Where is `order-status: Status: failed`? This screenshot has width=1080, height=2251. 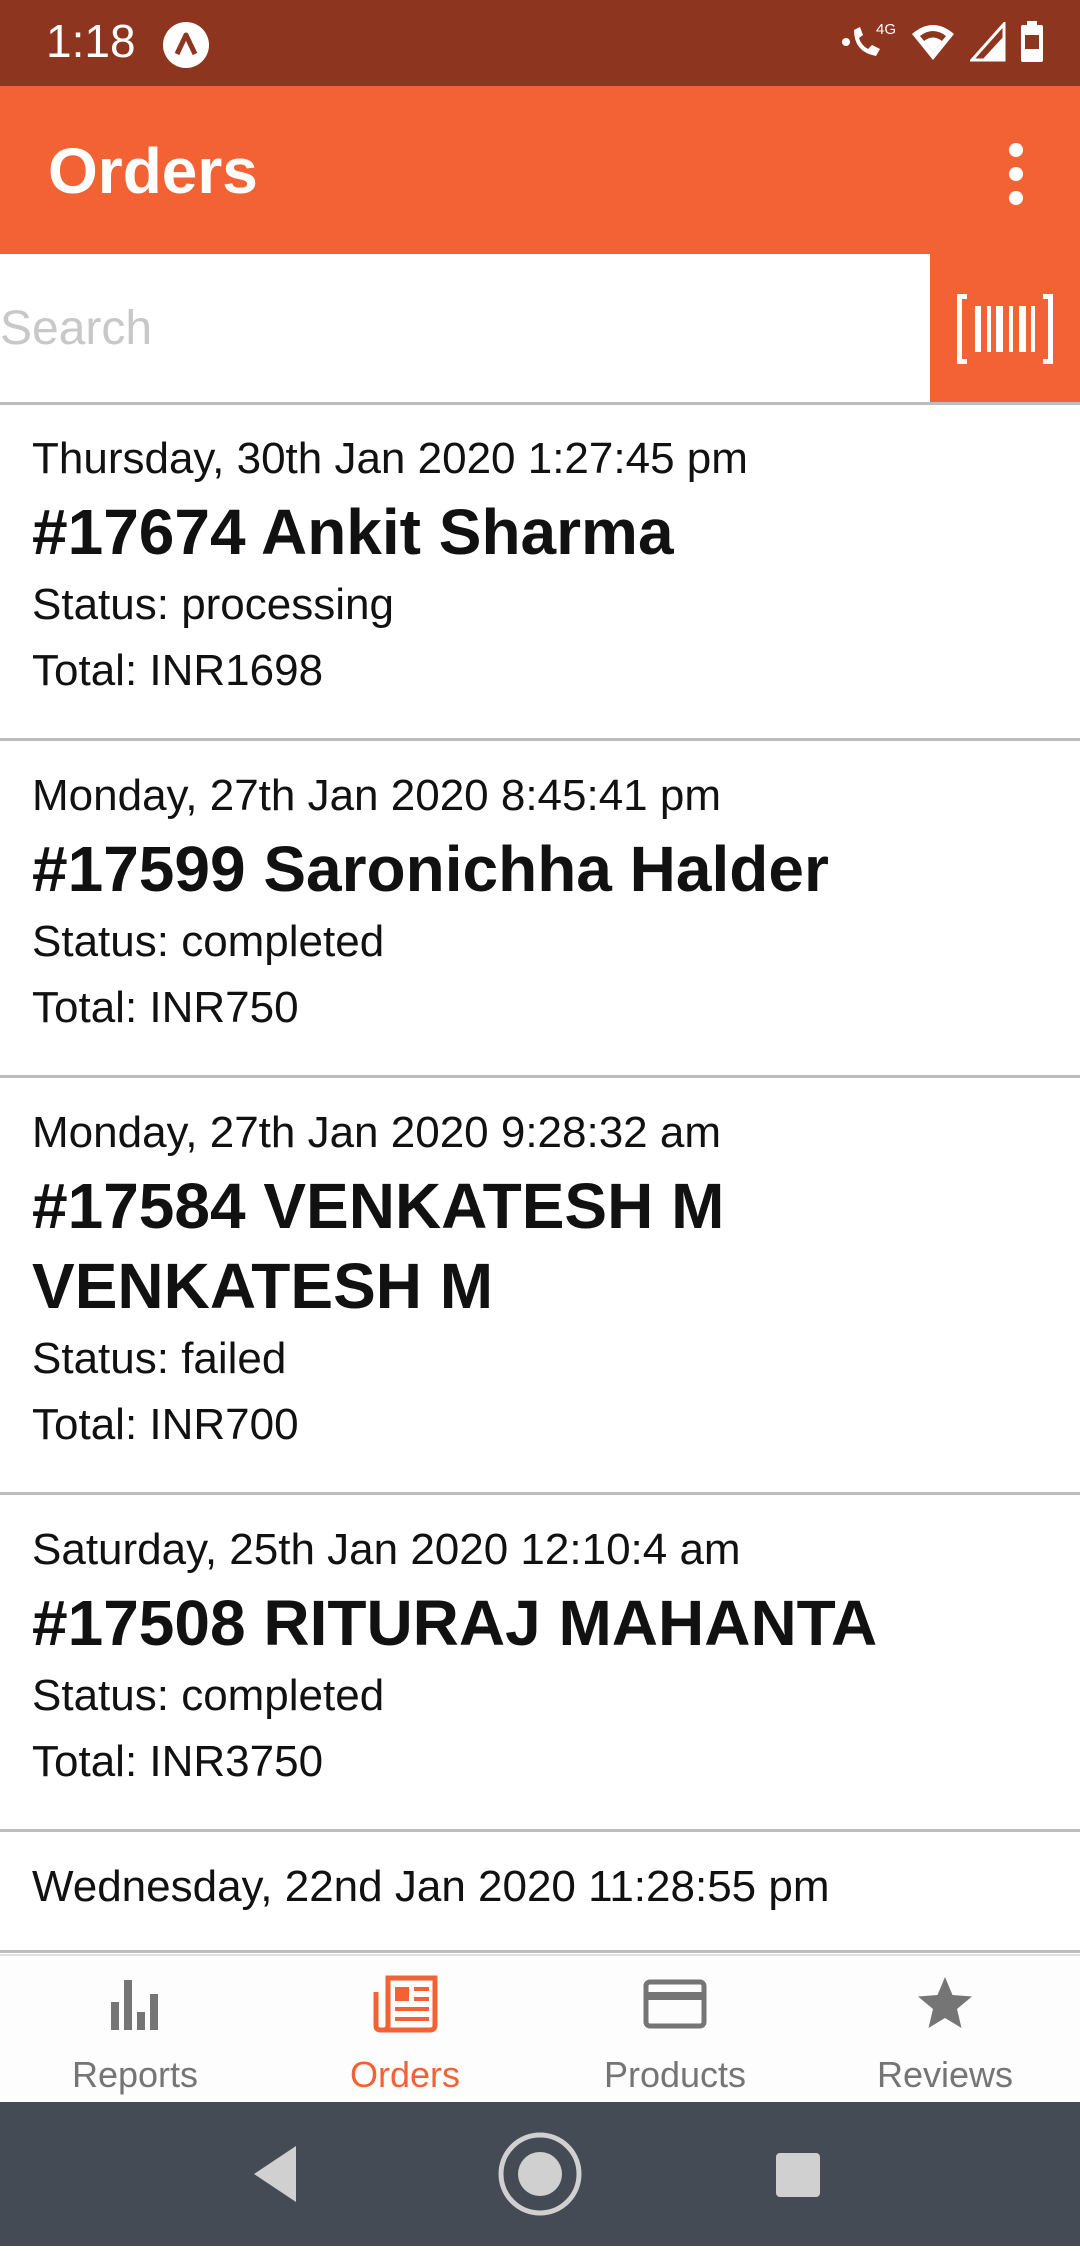
order-status: Status: failed is located at coordinates (159, 1358).